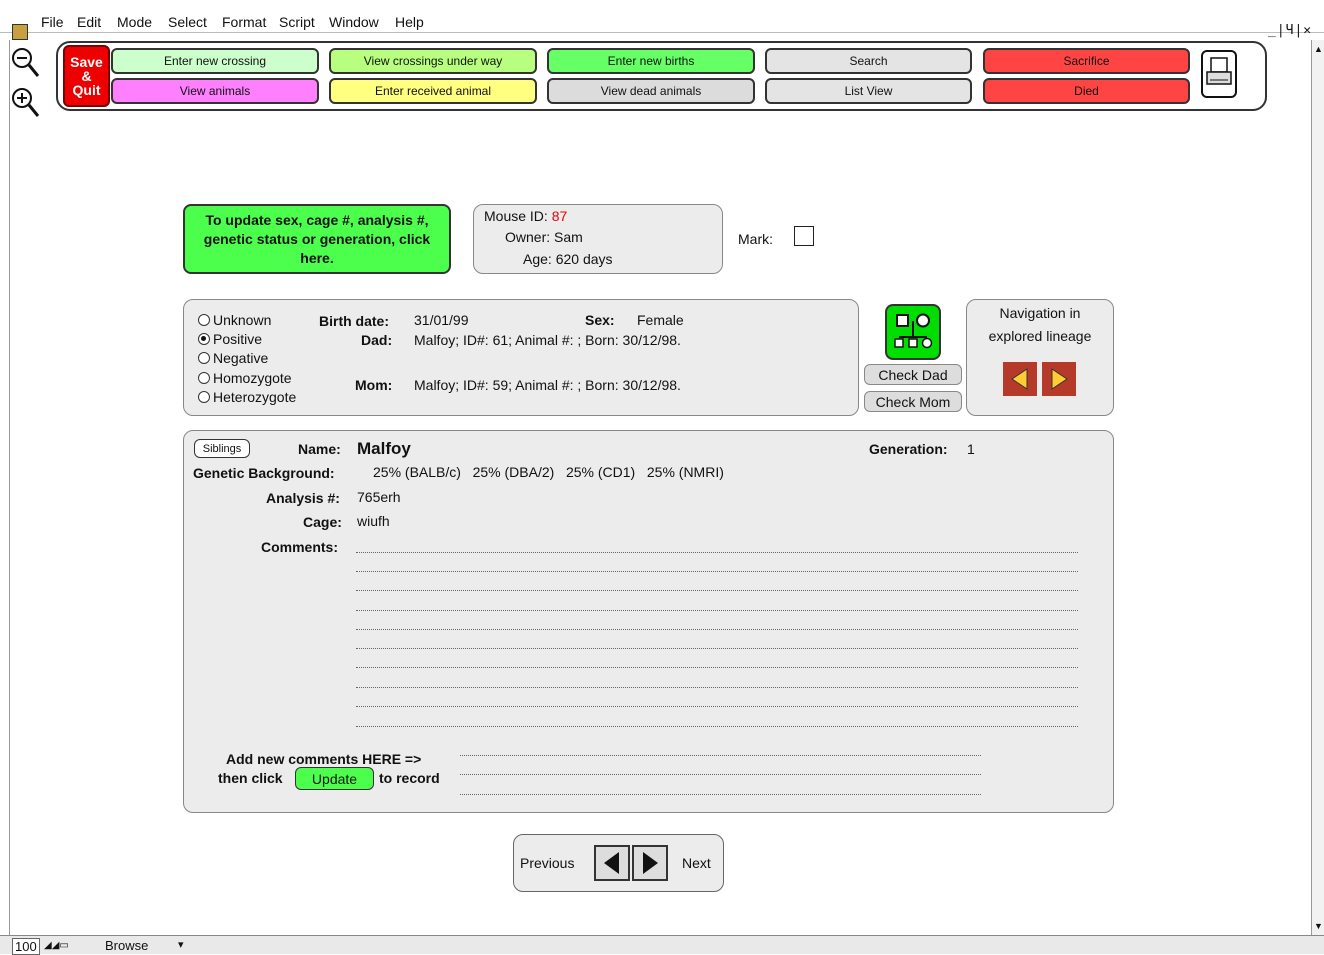 This screenshot has width=1324, height=955. Describe the element at coordinates (1086, 91) in the screenshot. I see `died-button: Died` at that location.